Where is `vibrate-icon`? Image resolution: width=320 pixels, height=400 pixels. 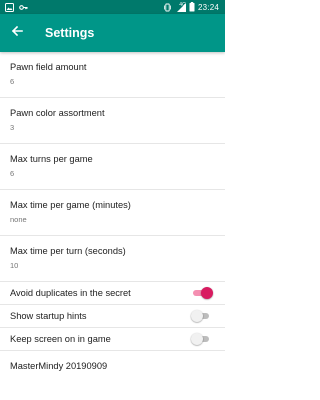 vibrate-icon is located at coordinates (167, 7).